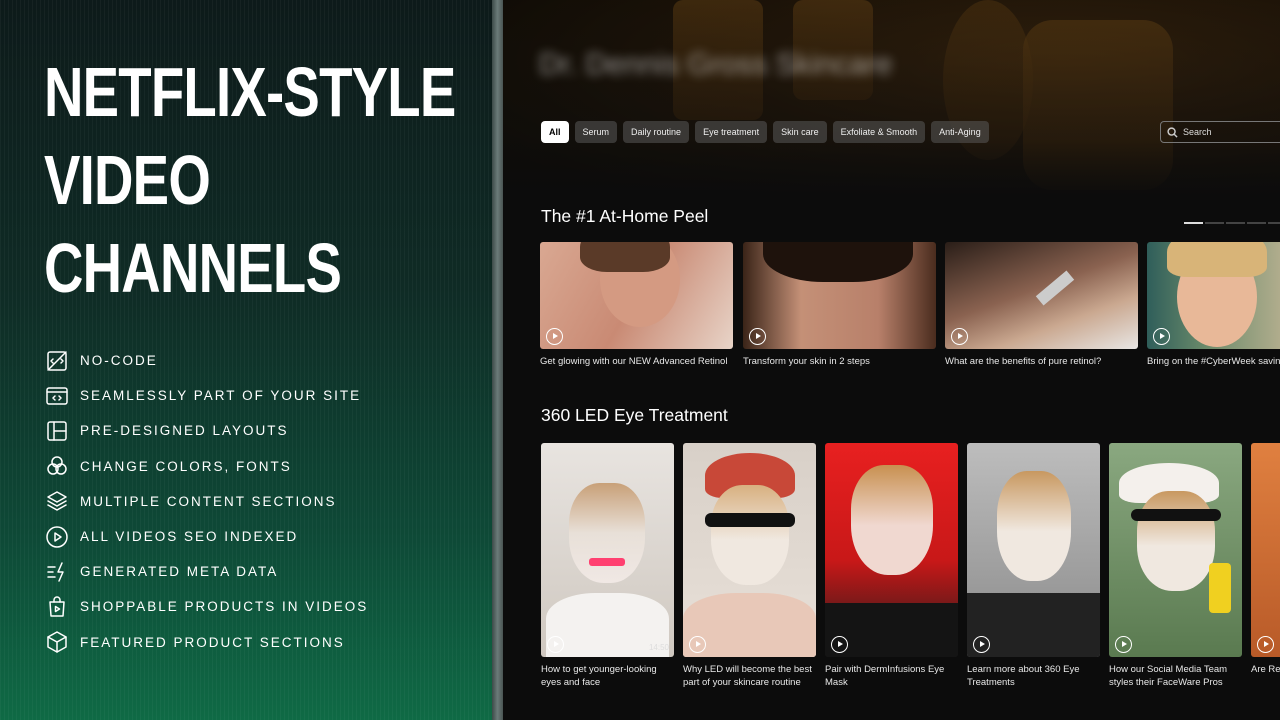  What do you see at coordinates (1055, 288) in the screenshot?
I see `razor-image` at bounding box center [1055, 288].